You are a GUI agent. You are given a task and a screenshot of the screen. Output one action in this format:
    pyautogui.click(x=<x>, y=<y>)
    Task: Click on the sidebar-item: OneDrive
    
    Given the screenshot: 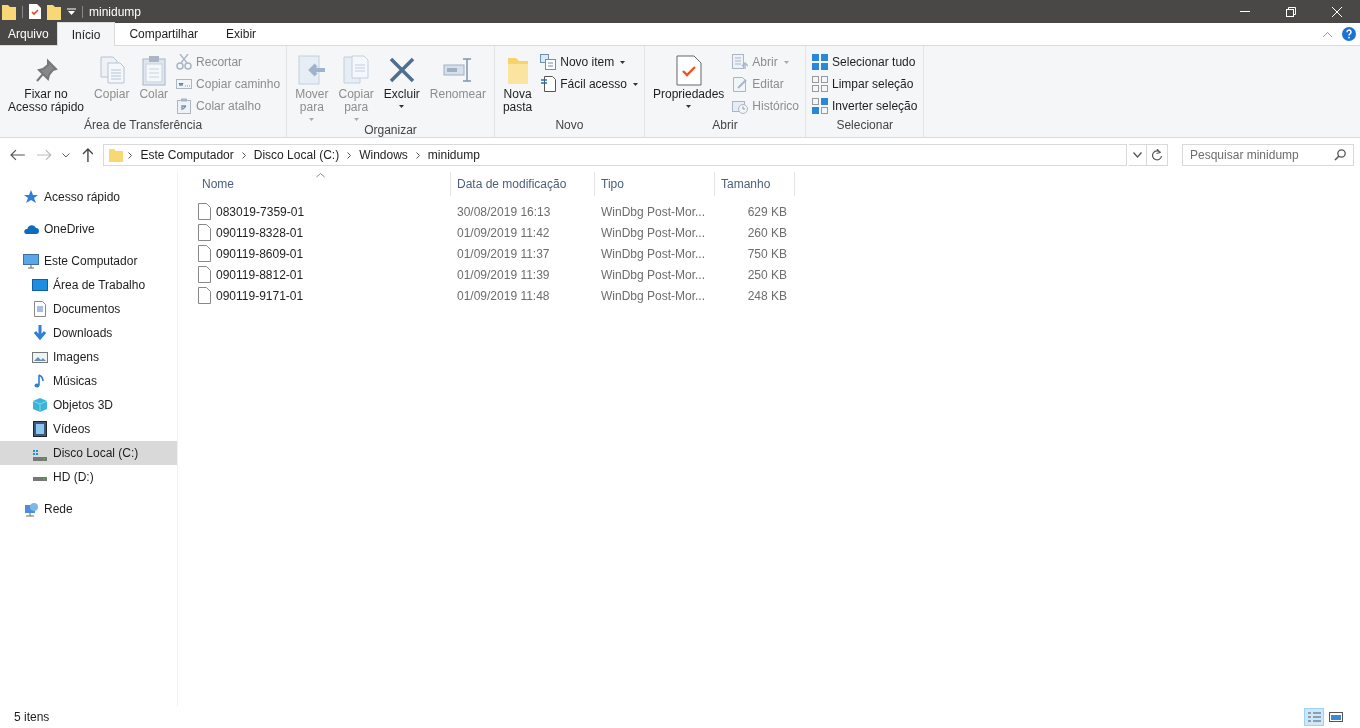 What is the action you would take?
    pyautogui.click(x=88, y=229)
    